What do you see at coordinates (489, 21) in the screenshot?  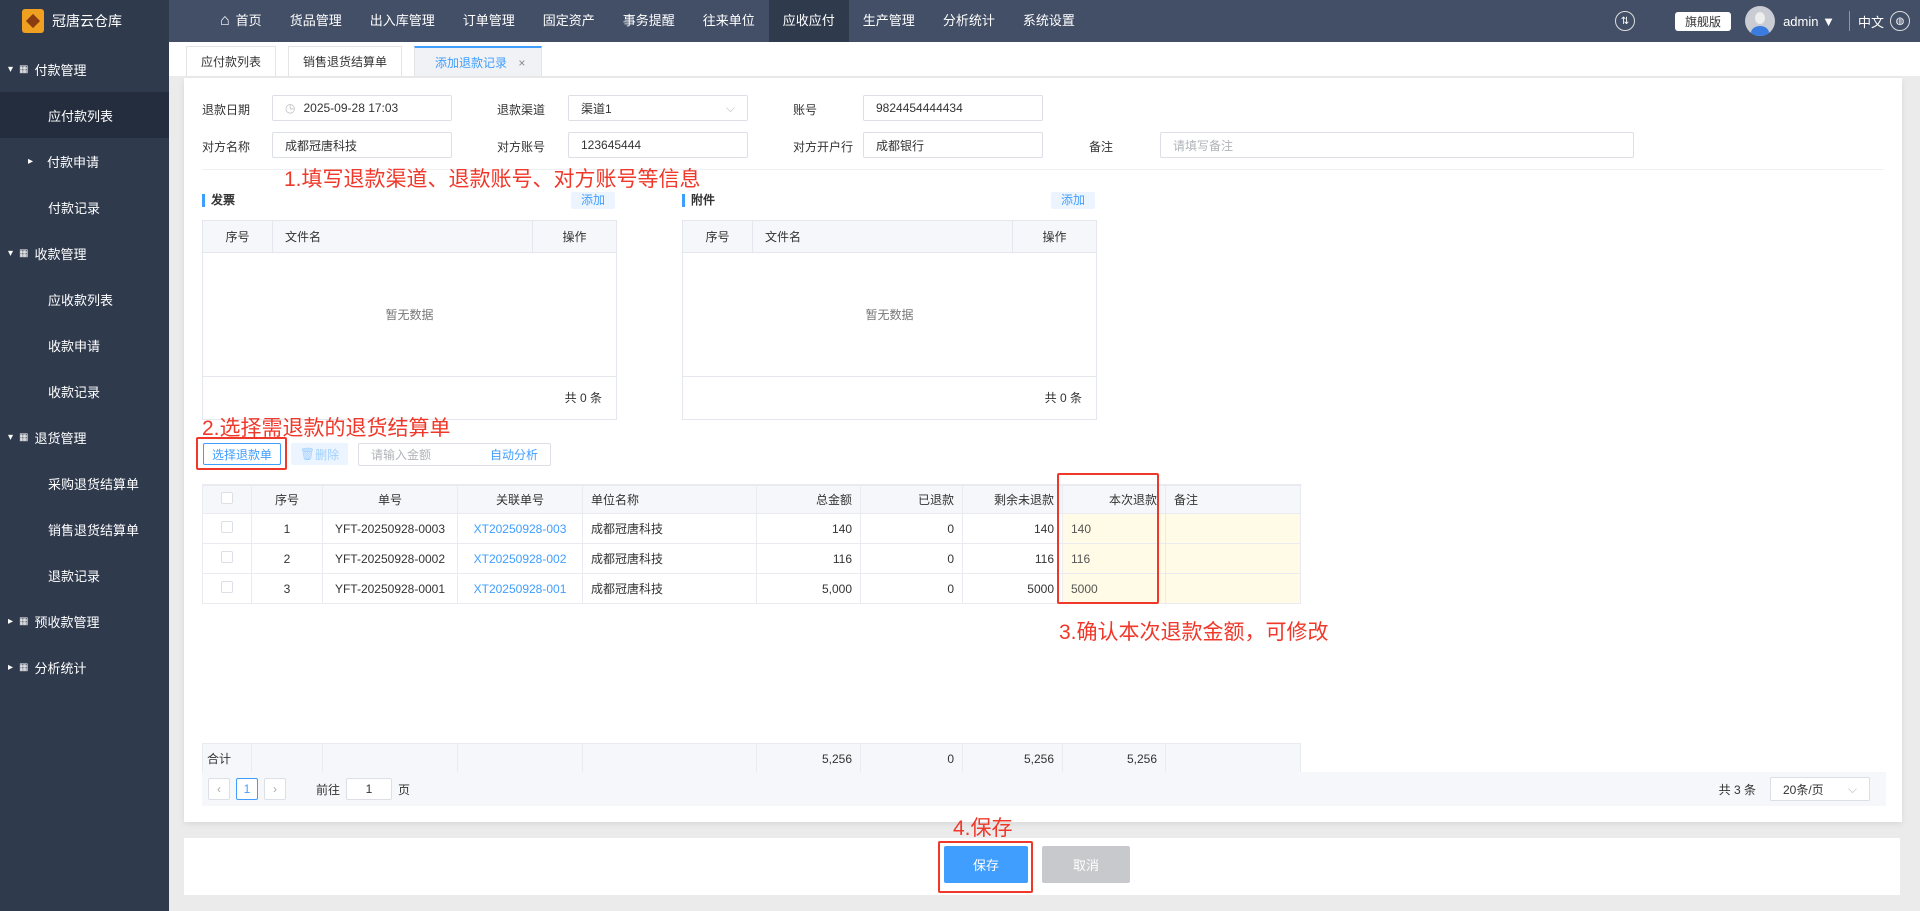 I see `nav-item: 订单管理` at bounding box center [489, 21].